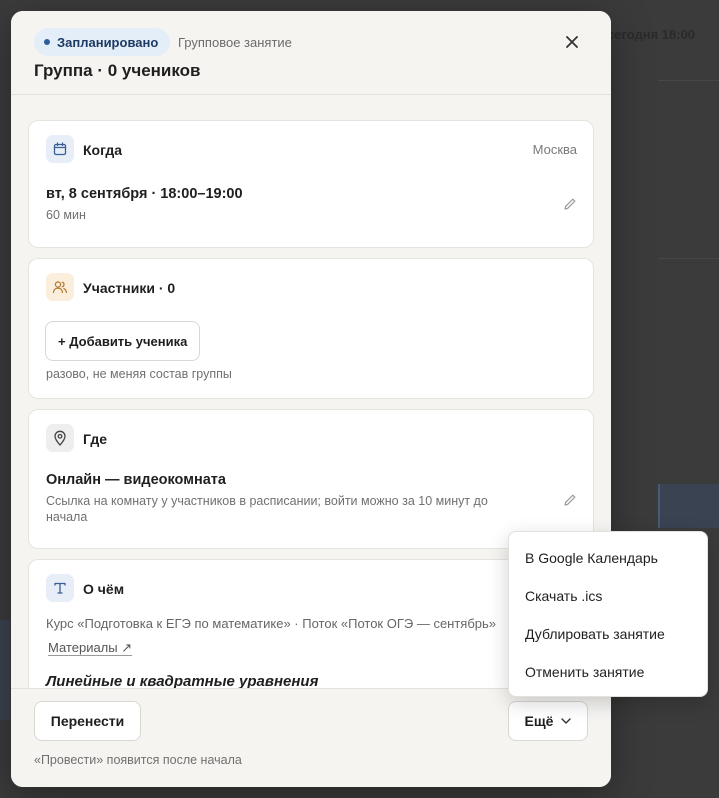 This screenshot has width=719, height=798. I want to click on more-button: Ещё, so click(548, 721).